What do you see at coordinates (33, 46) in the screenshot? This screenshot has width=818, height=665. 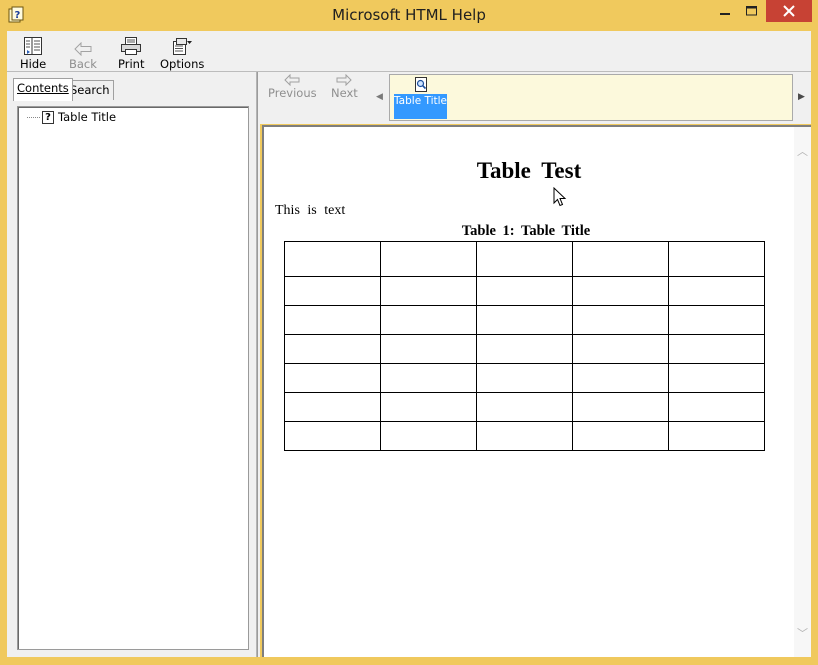 I see `hide-pane-icon` at bounding box center [33, 46].